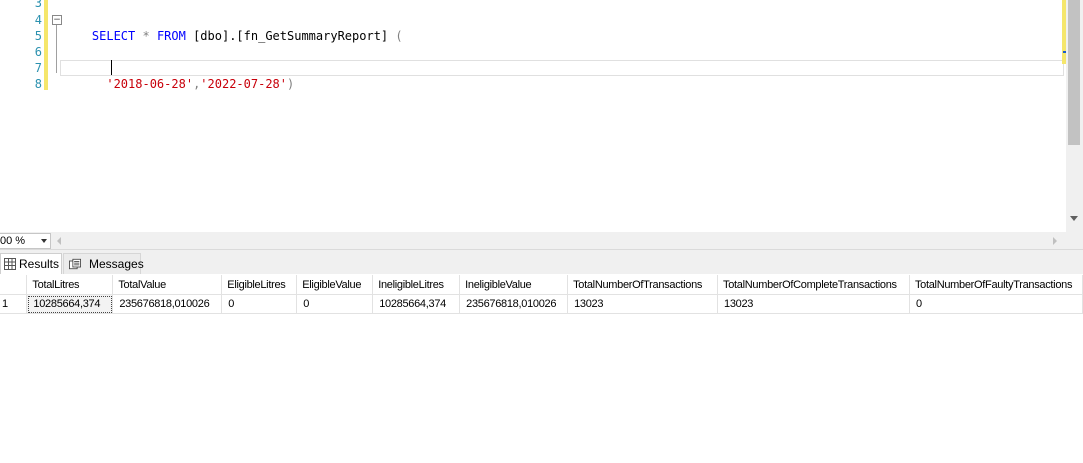  I want to click on string-literal-start-date: '2018-06-28', so click(150, 84).